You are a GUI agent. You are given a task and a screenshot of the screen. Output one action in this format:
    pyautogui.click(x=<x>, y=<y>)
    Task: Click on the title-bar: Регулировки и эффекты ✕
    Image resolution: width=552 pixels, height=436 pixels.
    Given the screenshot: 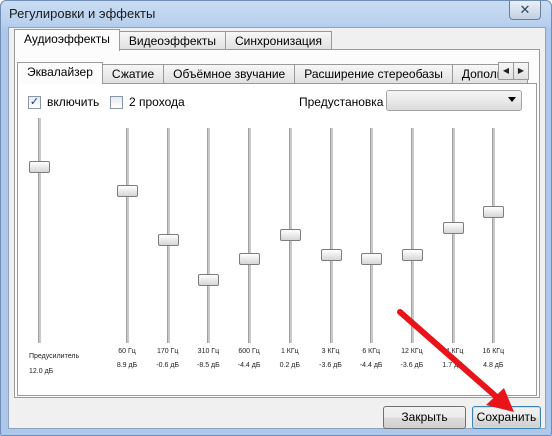 What is the action you would take?
    pyautogui.click(x=276, y=14)
    